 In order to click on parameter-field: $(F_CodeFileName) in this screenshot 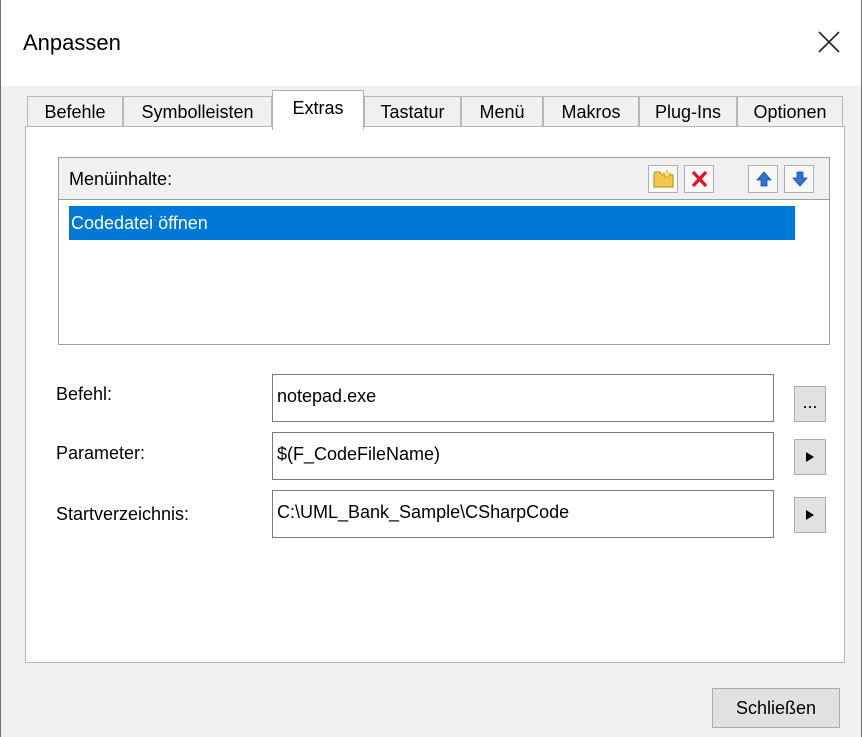, I will do `click(523, 456)`.